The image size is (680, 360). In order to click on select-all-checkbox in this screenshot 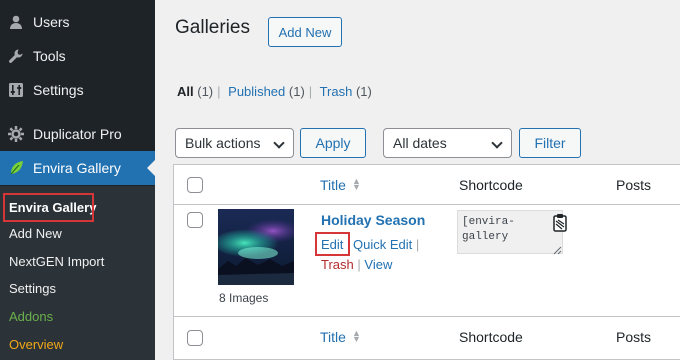, I will do `click(195, 185)`.